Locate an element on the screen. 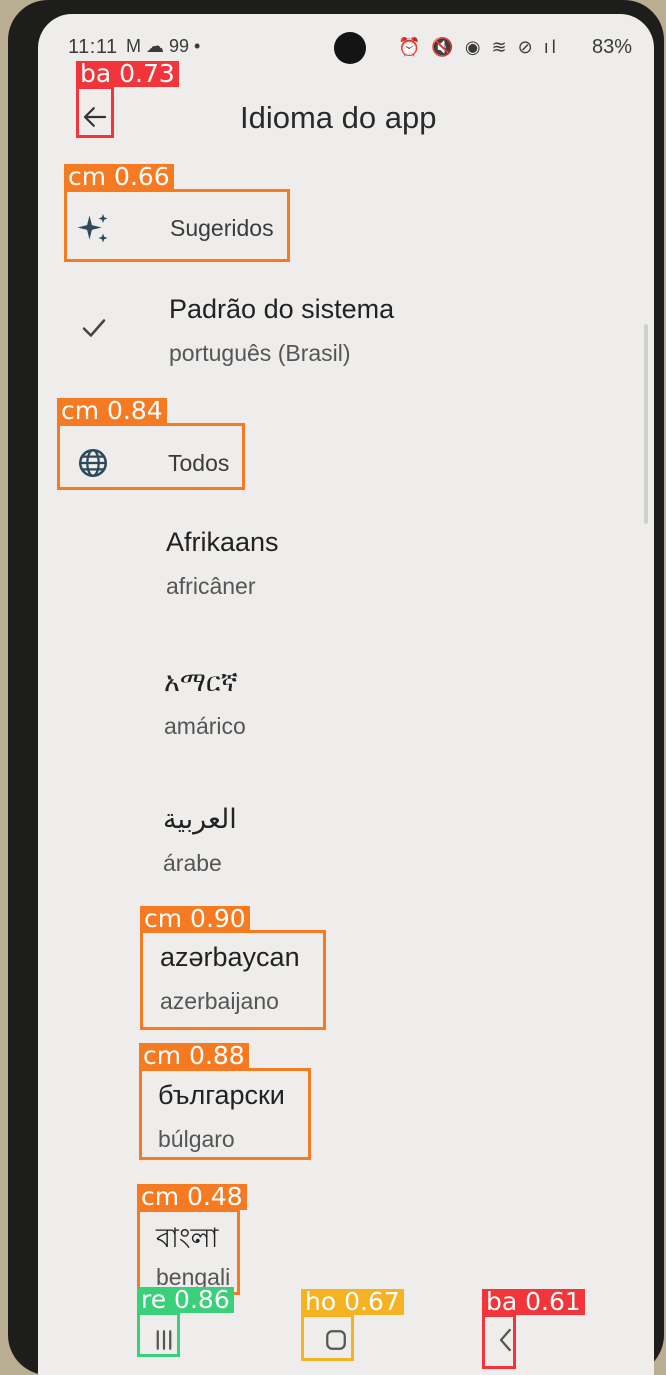 The image size is (666, 1375). language-subtitle: africâner is located at coordinates (211, 586).